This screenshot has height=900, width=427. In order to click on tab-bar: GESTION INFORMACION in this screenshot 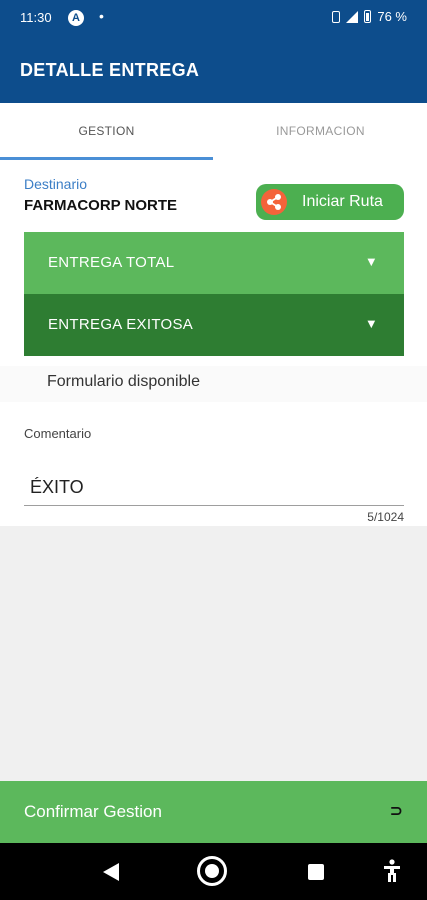, I will do `click(213, 131)`.